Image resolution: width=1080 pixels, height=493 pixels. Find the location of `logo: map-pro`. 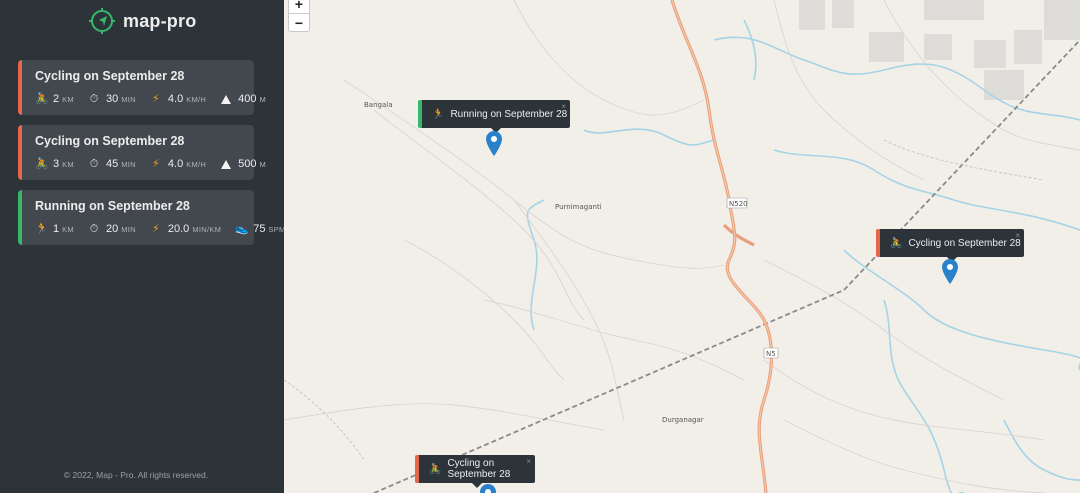

logo: map-pro is located at coordinates (142, 21).